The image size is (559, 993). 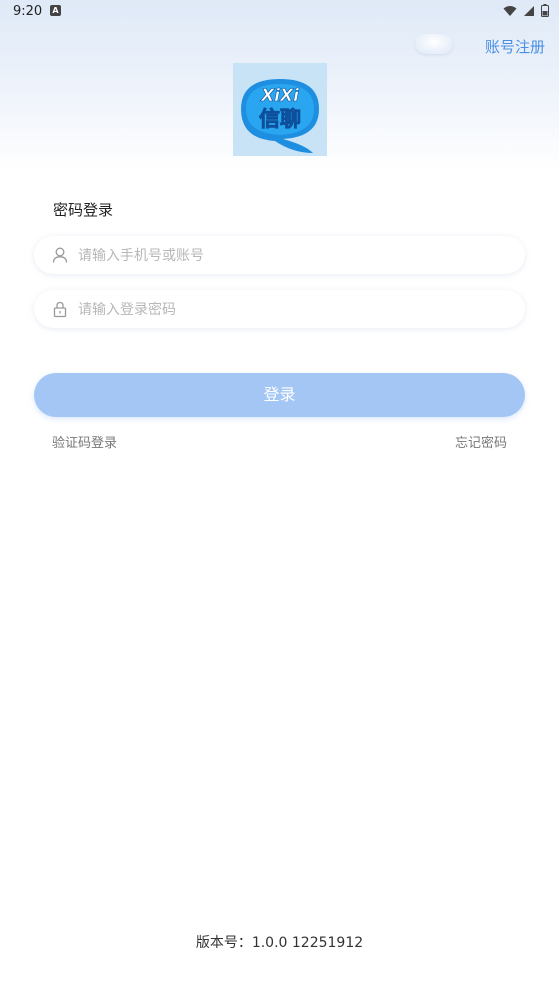 What do you see at coordinates (60, 309) in the screenshot?
I see `lock-icon` at bounding box center [60, 309].